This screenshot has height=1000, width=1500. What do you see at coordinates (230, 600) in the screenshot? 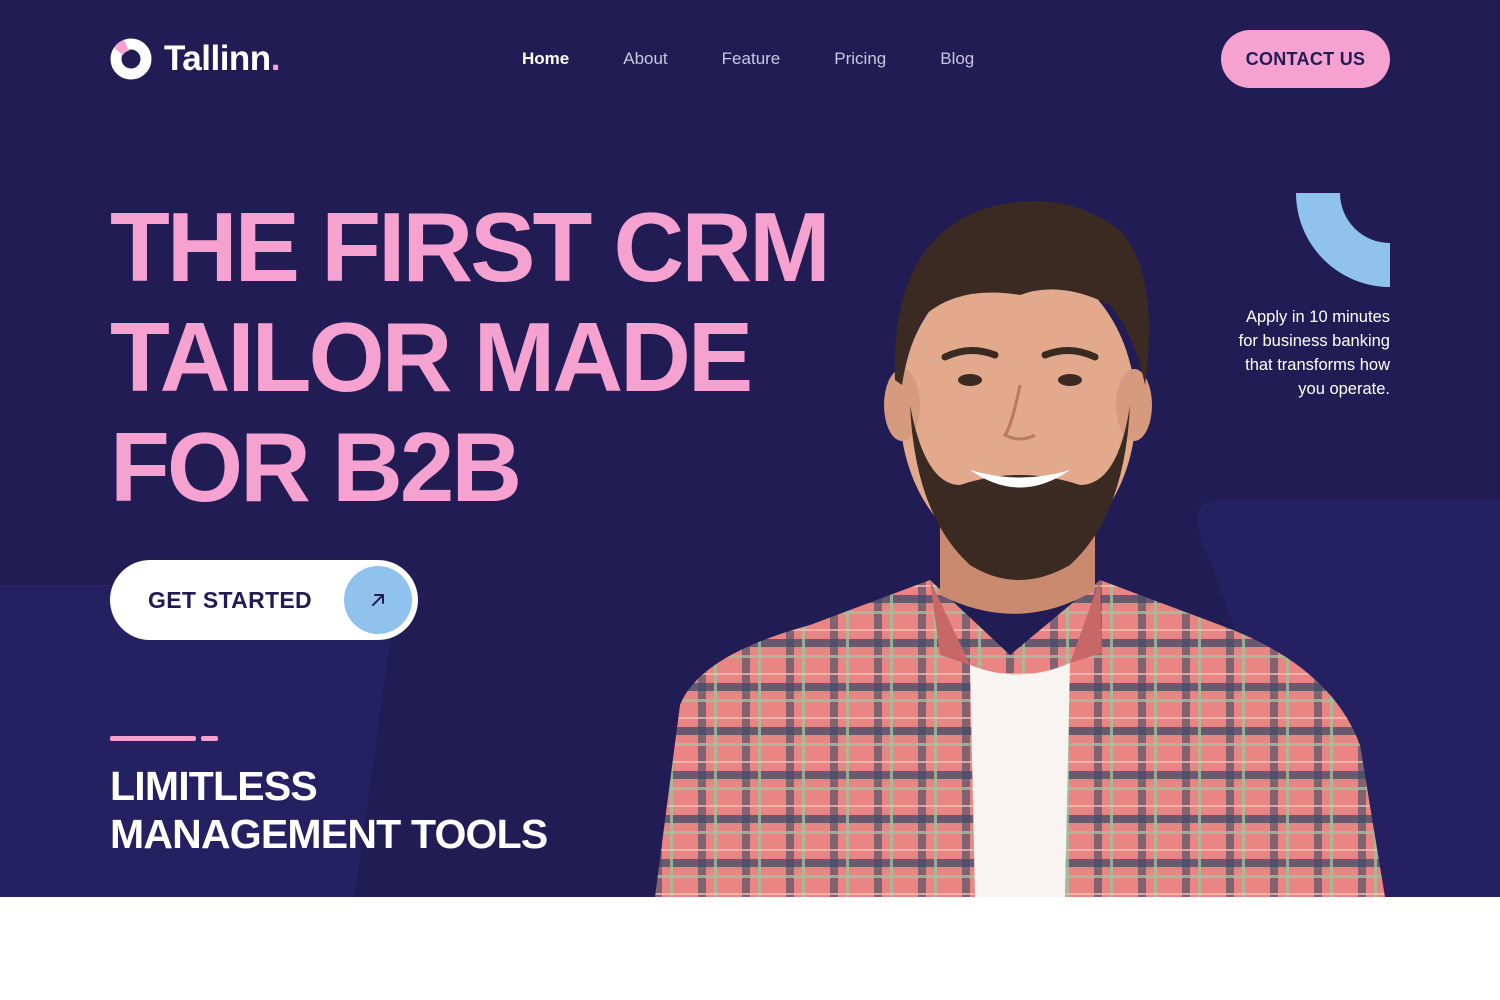
I see `get-started-label: GET STARTED` at bounding box center [230, 600].